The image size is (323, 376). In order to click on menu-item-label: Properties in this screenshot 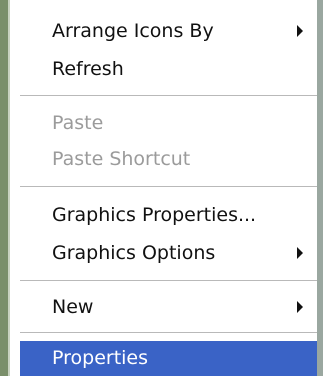, I will do `click(100, 358)`.